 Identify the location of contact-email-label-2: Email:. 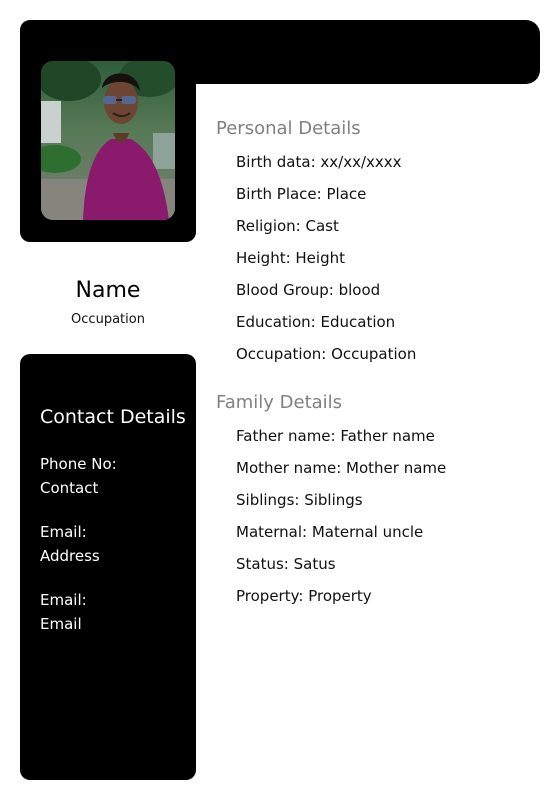
(63, 600).